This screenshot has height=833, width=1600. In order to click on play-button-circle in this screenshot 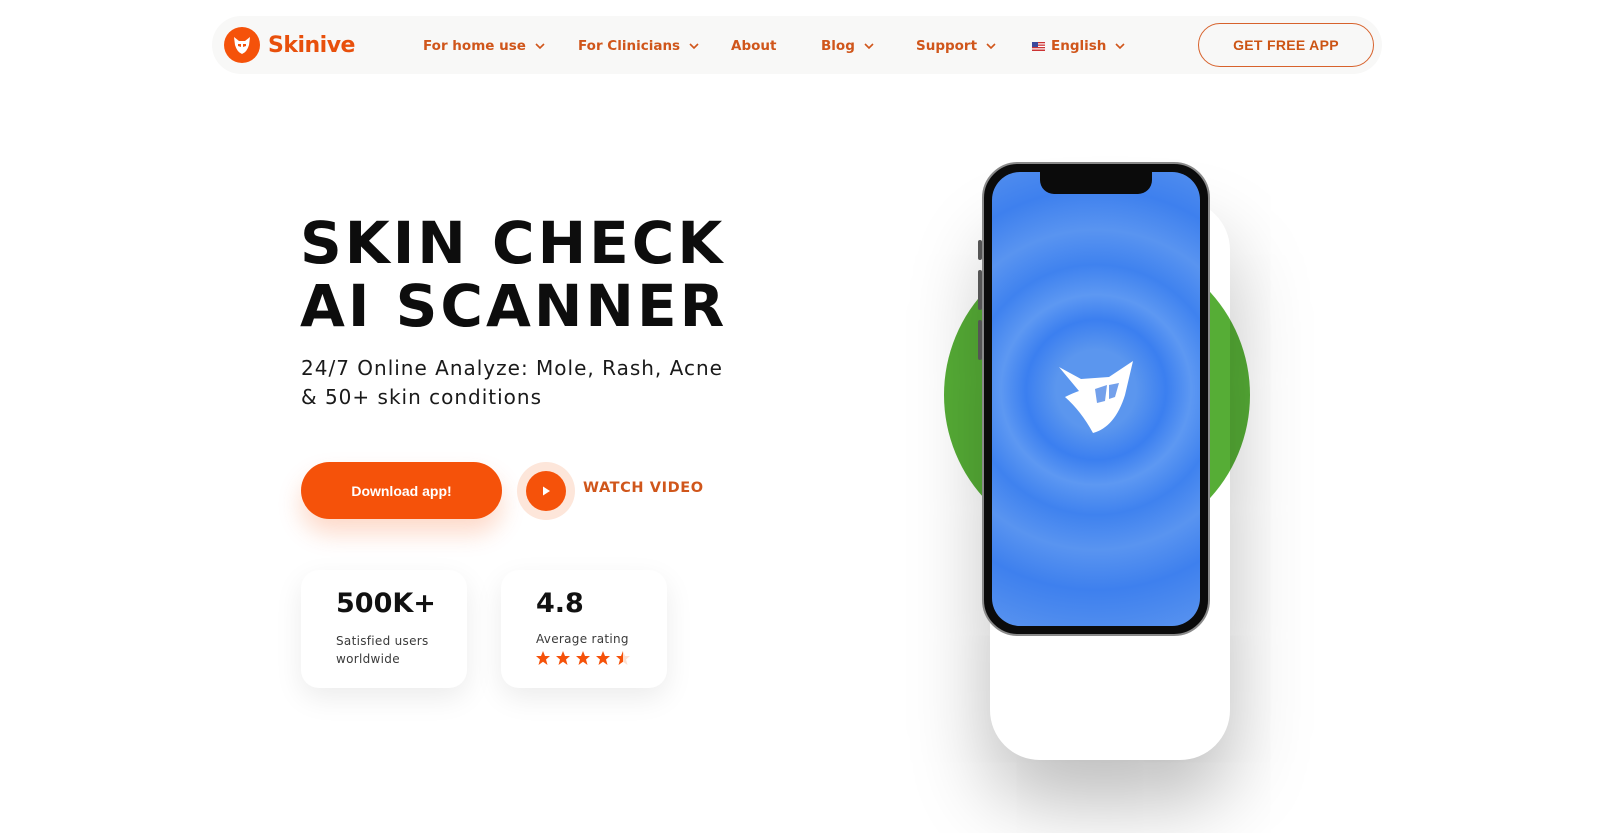, I will do `click(546, 491)`.